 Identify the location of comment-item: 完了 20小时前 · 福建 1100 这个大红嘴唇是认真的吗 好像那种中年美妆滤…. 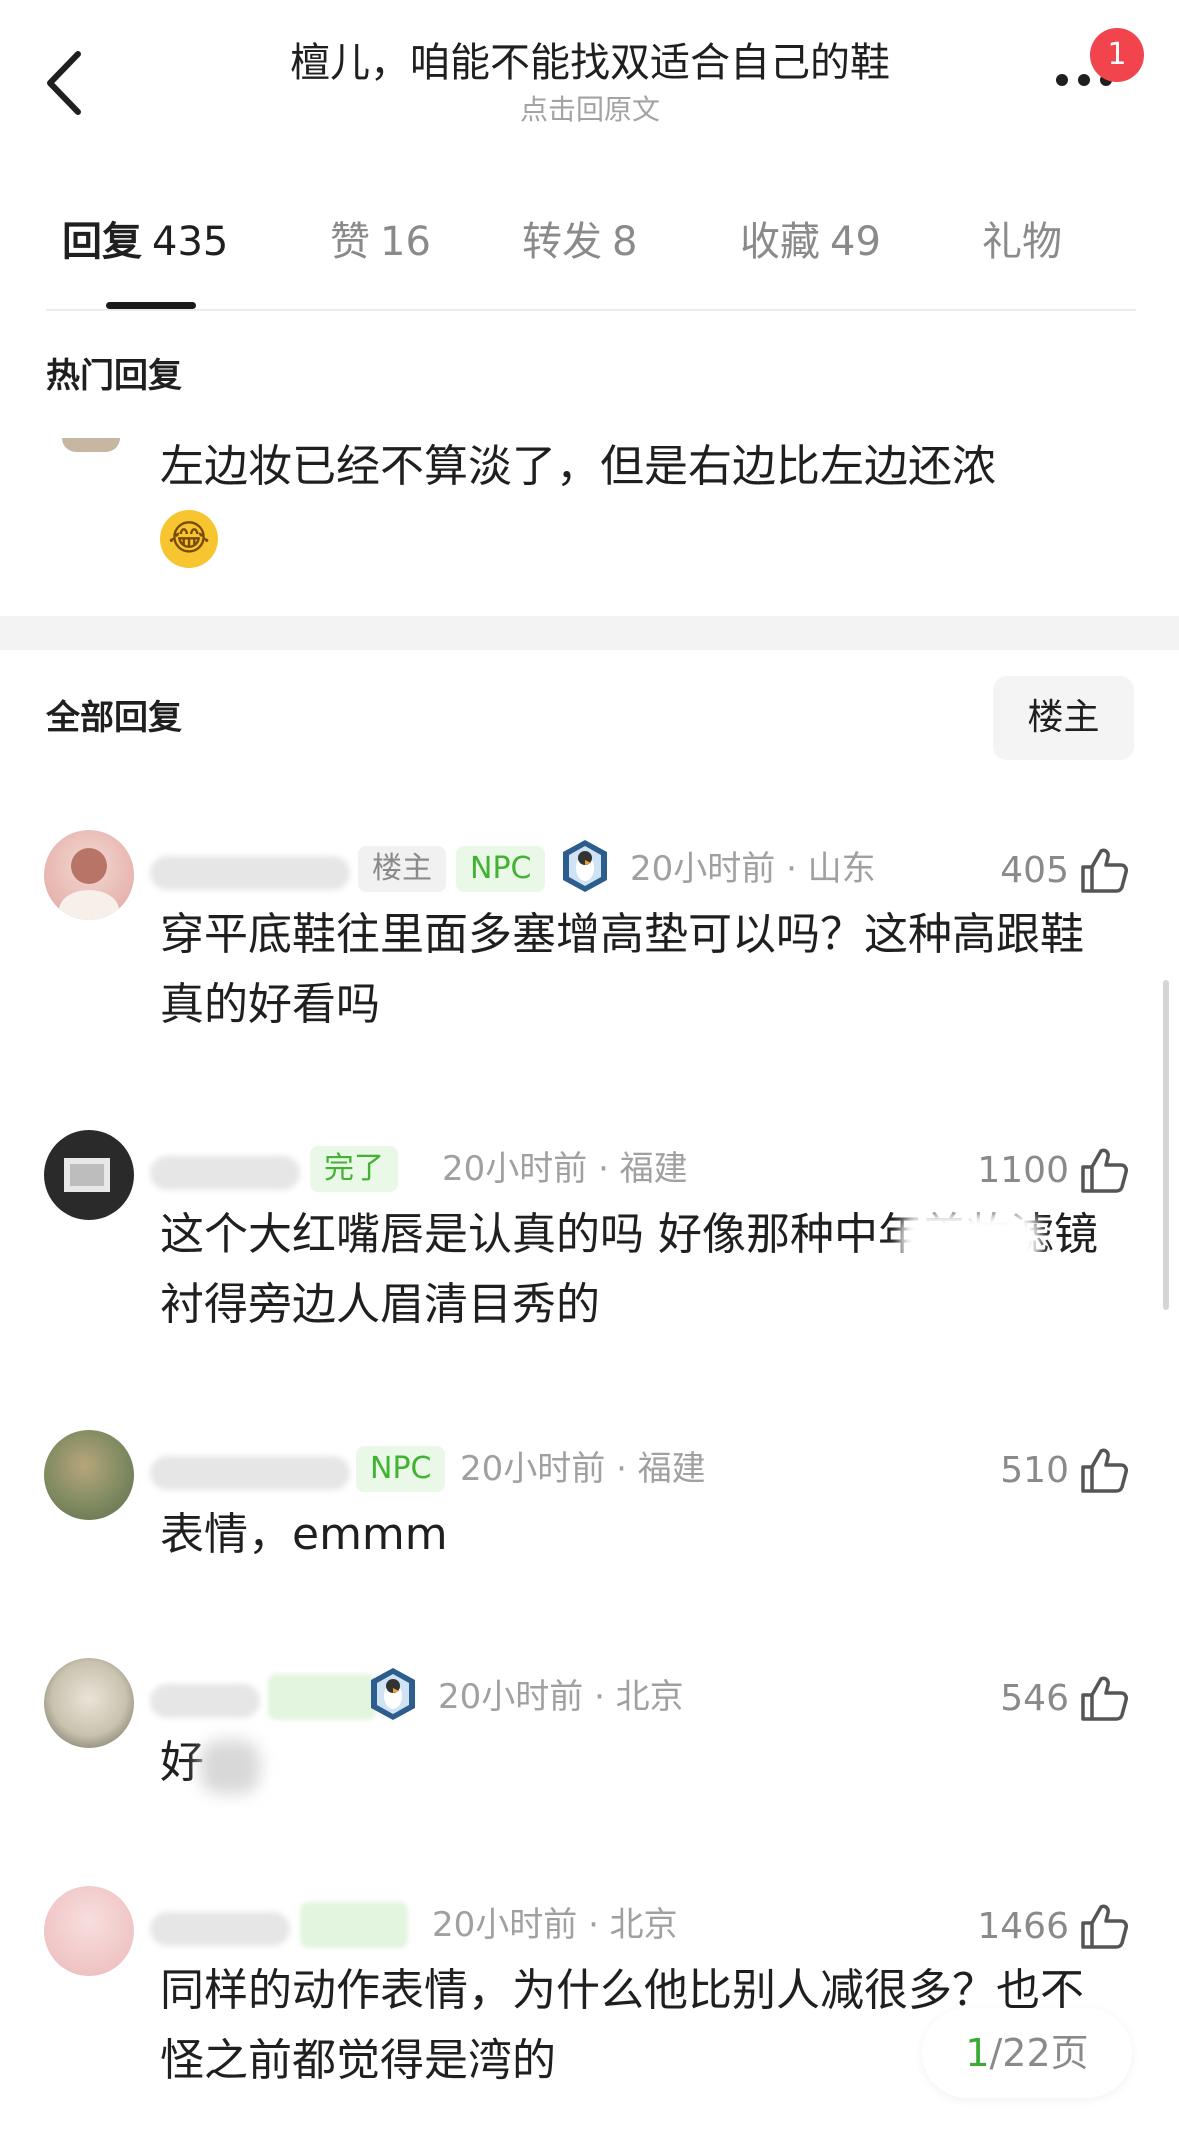
(589, 1255).